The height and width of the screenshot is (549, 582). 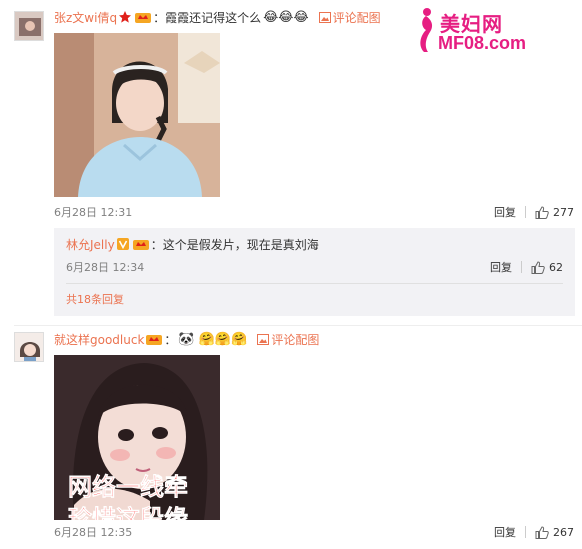 What do you see at coordinates (137, 115) in the screenshot?
I see `comment-photo` at bounding box center [137, 115].